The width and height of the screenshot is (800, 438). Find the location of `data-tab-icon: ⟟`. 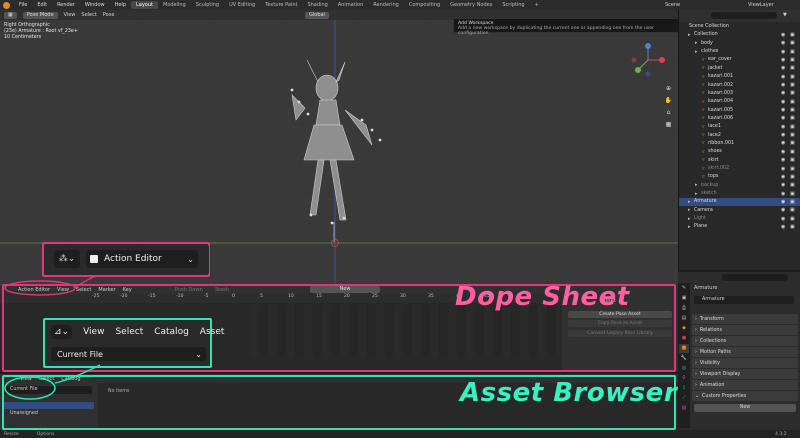

data-tab-icon: ⟟ is located at coordinates (684, 388).